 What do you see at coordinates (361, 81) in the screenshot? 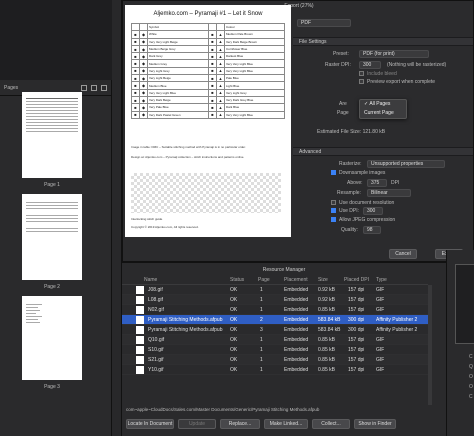
I see `preview-after-checkbox` at bounding box center [361, 81].